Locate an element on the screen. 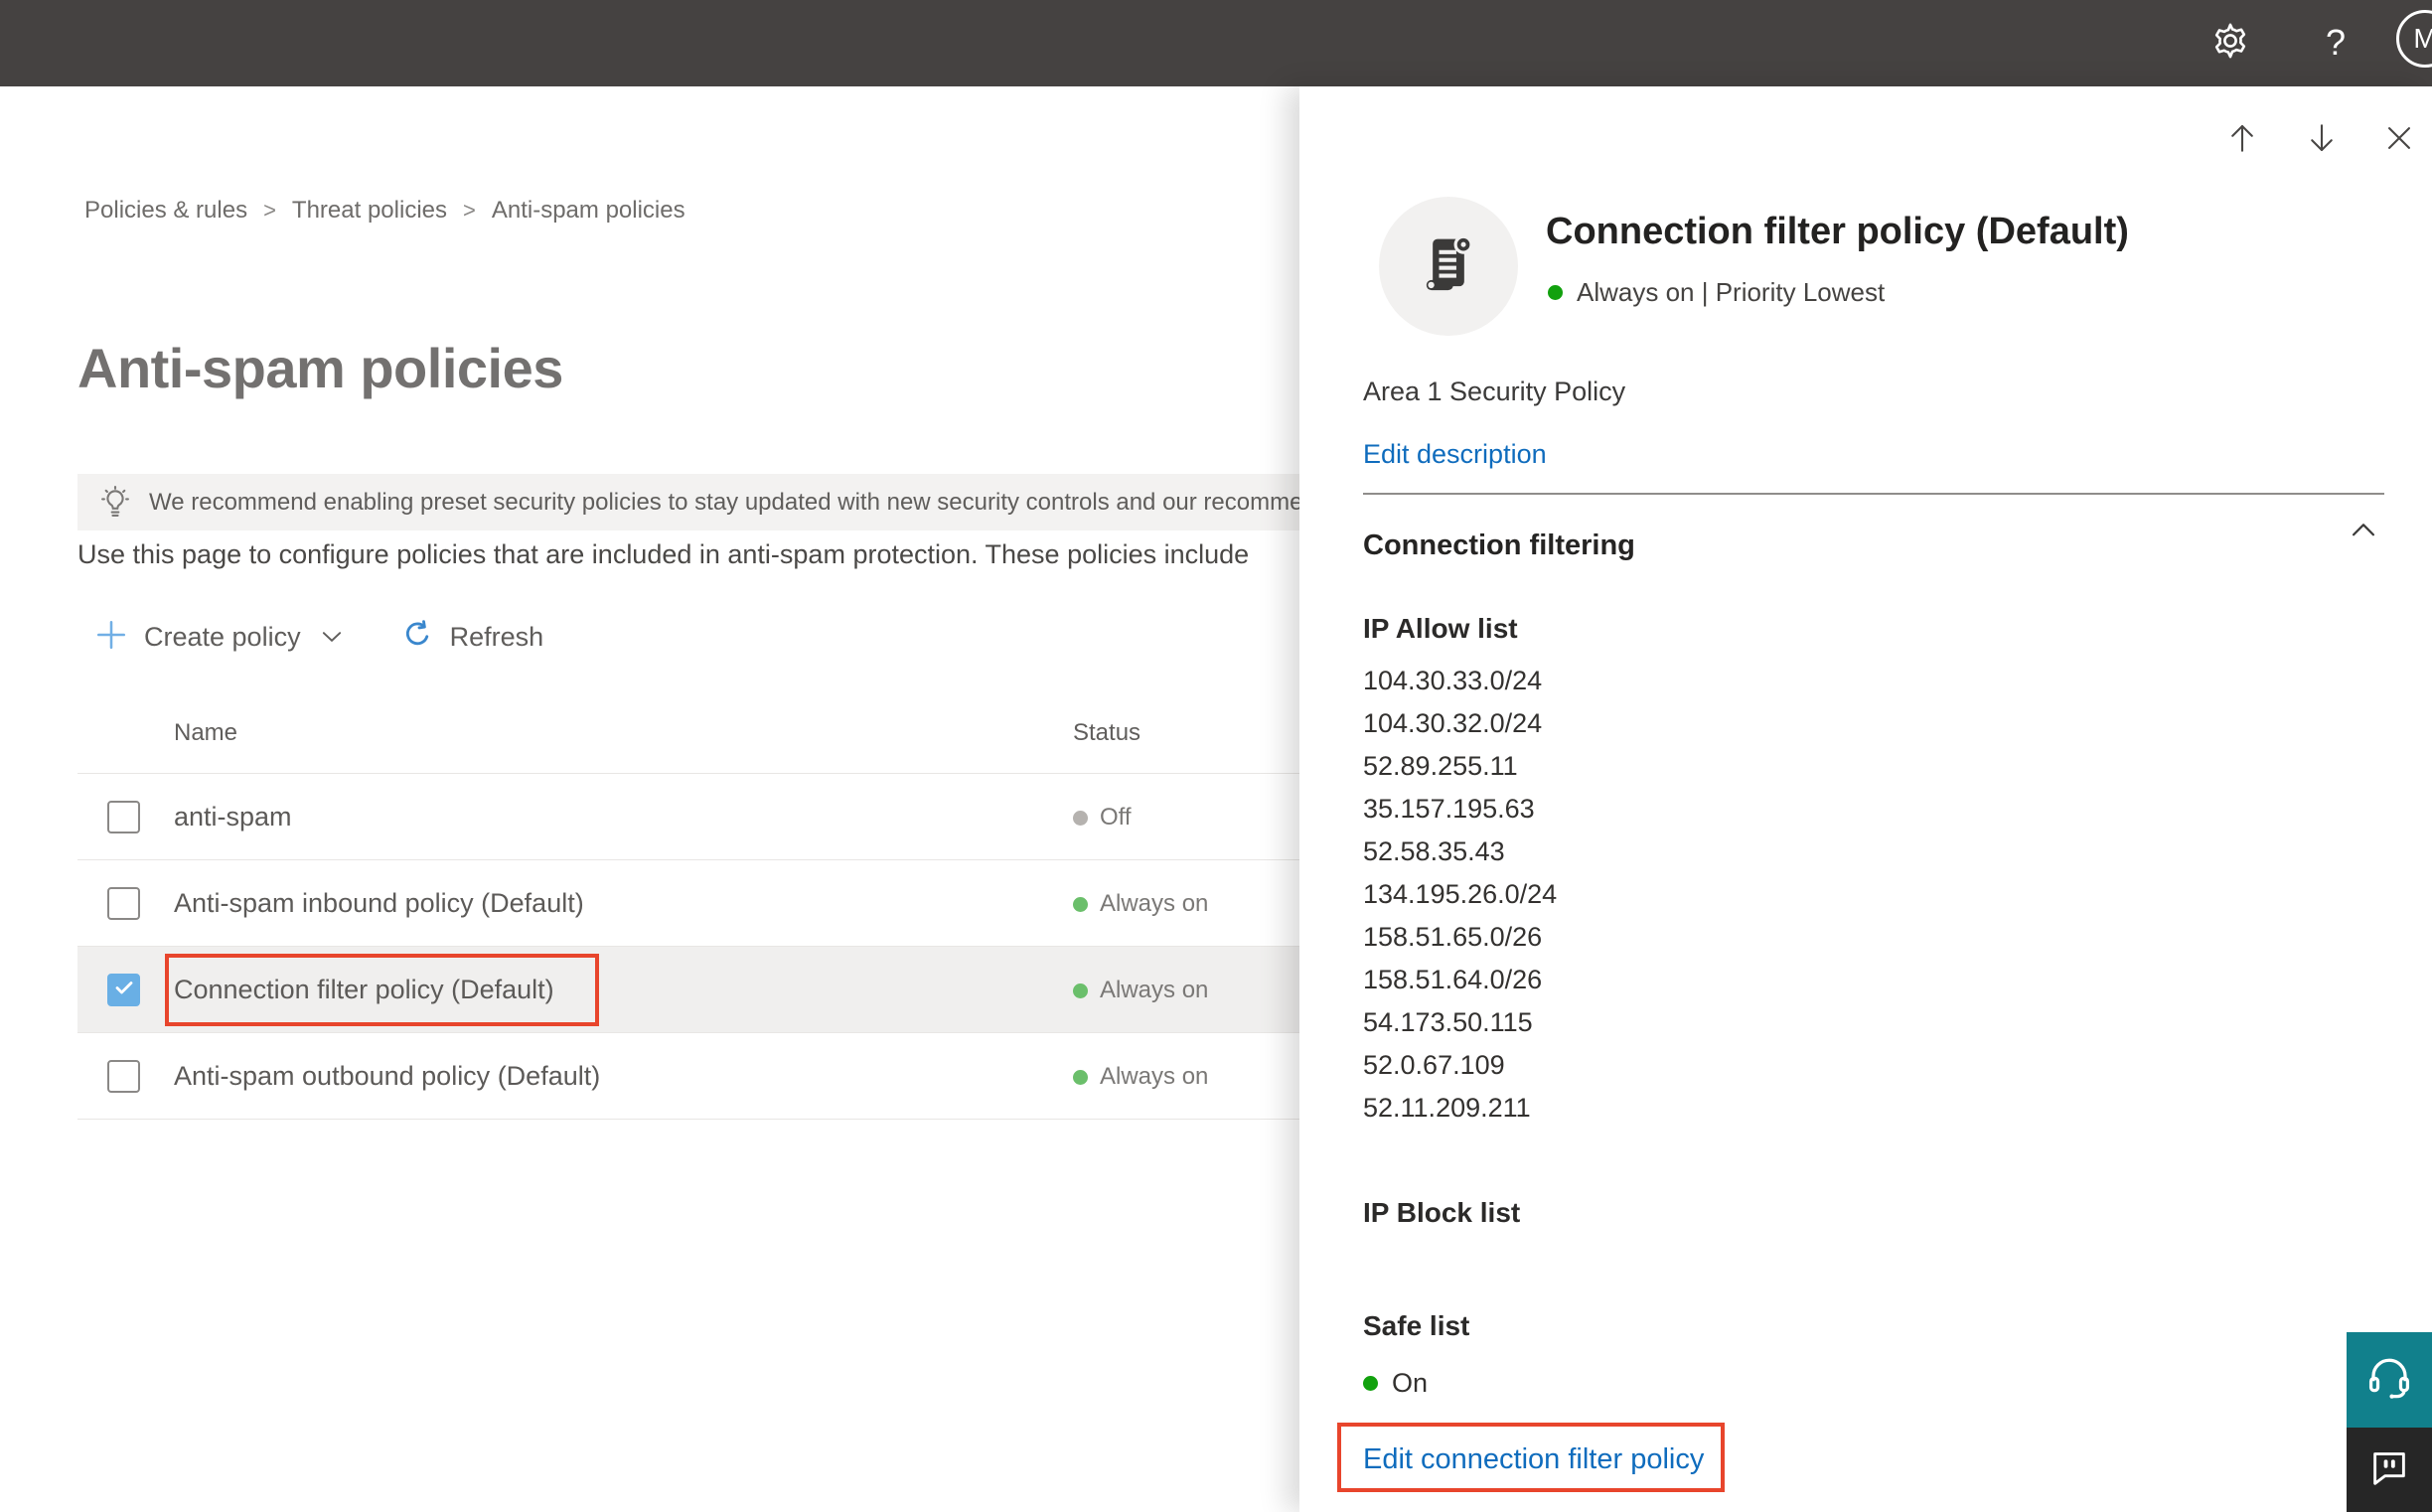 The image size is (2432, 1512). policy-avatar is located at coordinates (1448, 266).